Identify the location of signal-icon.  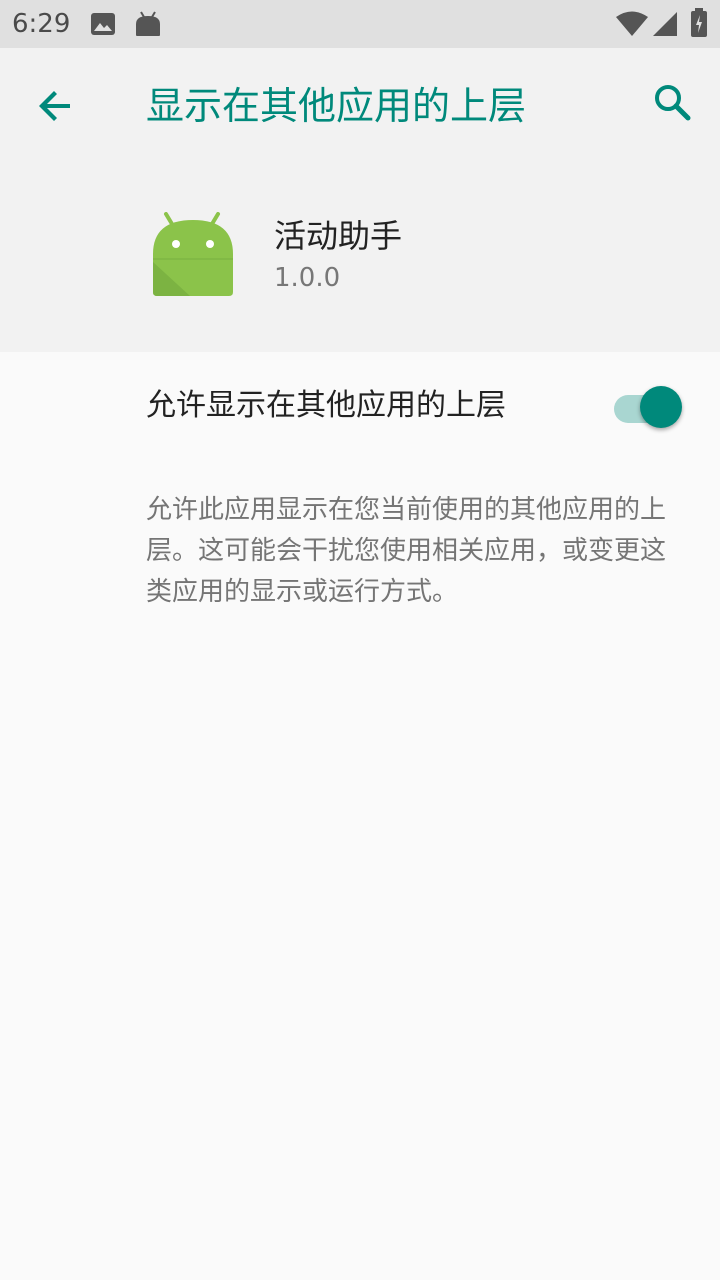
(665, 26).